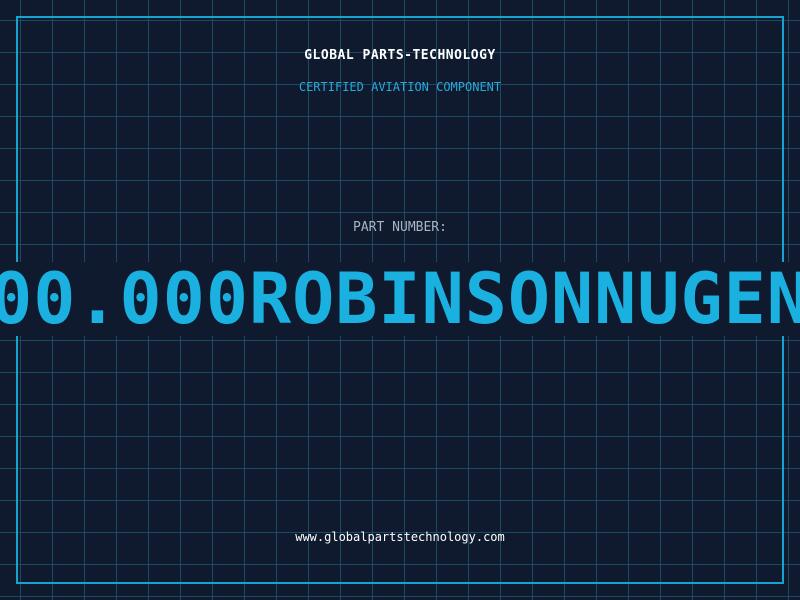 This screenshot has height=600, width=800. I want to click on website-url: www.globalpartstechnology.com, so click(400, 537).